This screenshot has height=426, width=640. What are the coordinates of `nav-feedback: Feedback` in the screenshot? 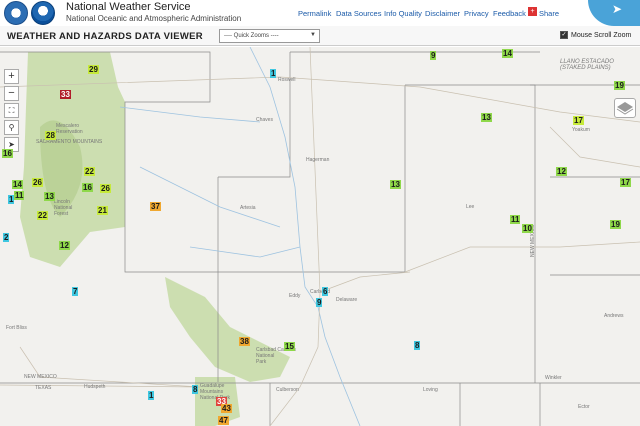 It's located at (509, 13).